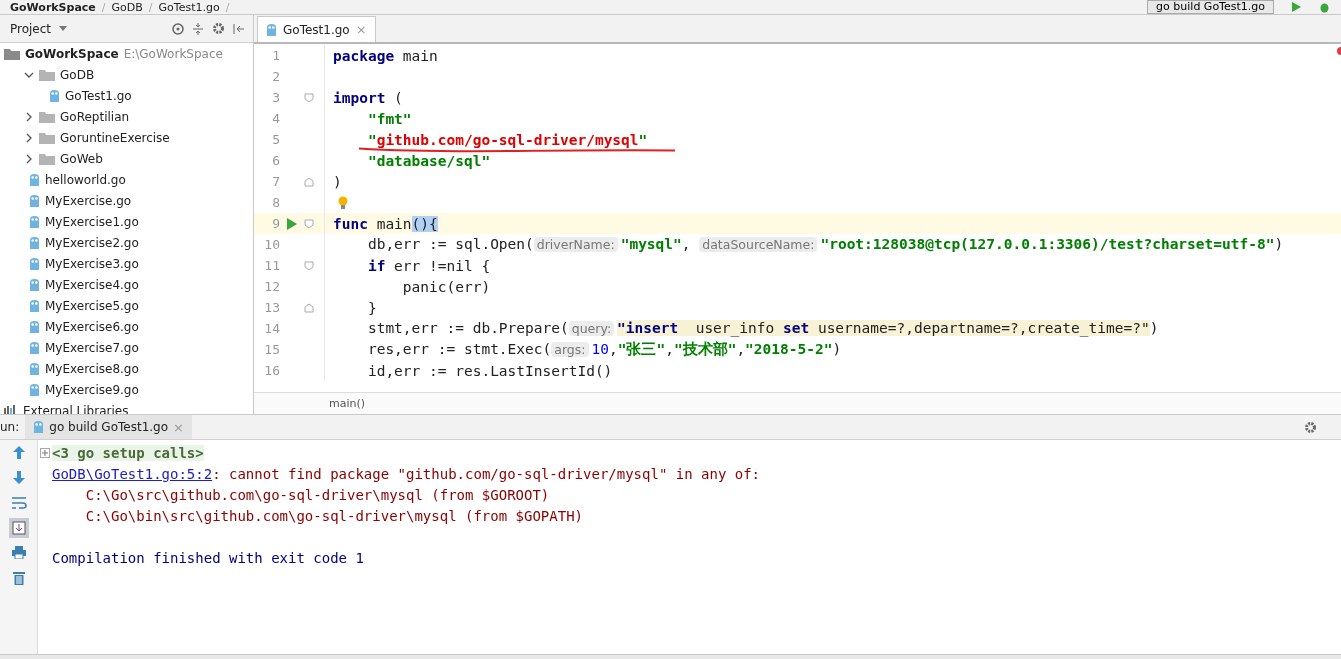 Image resolution: width=1341 pixels, height=659 pixels. What do you see at coordinates (115, 137) in the screenshot?
I see `tree-item: GoruntineExercise` at bounding box center [115, 137].